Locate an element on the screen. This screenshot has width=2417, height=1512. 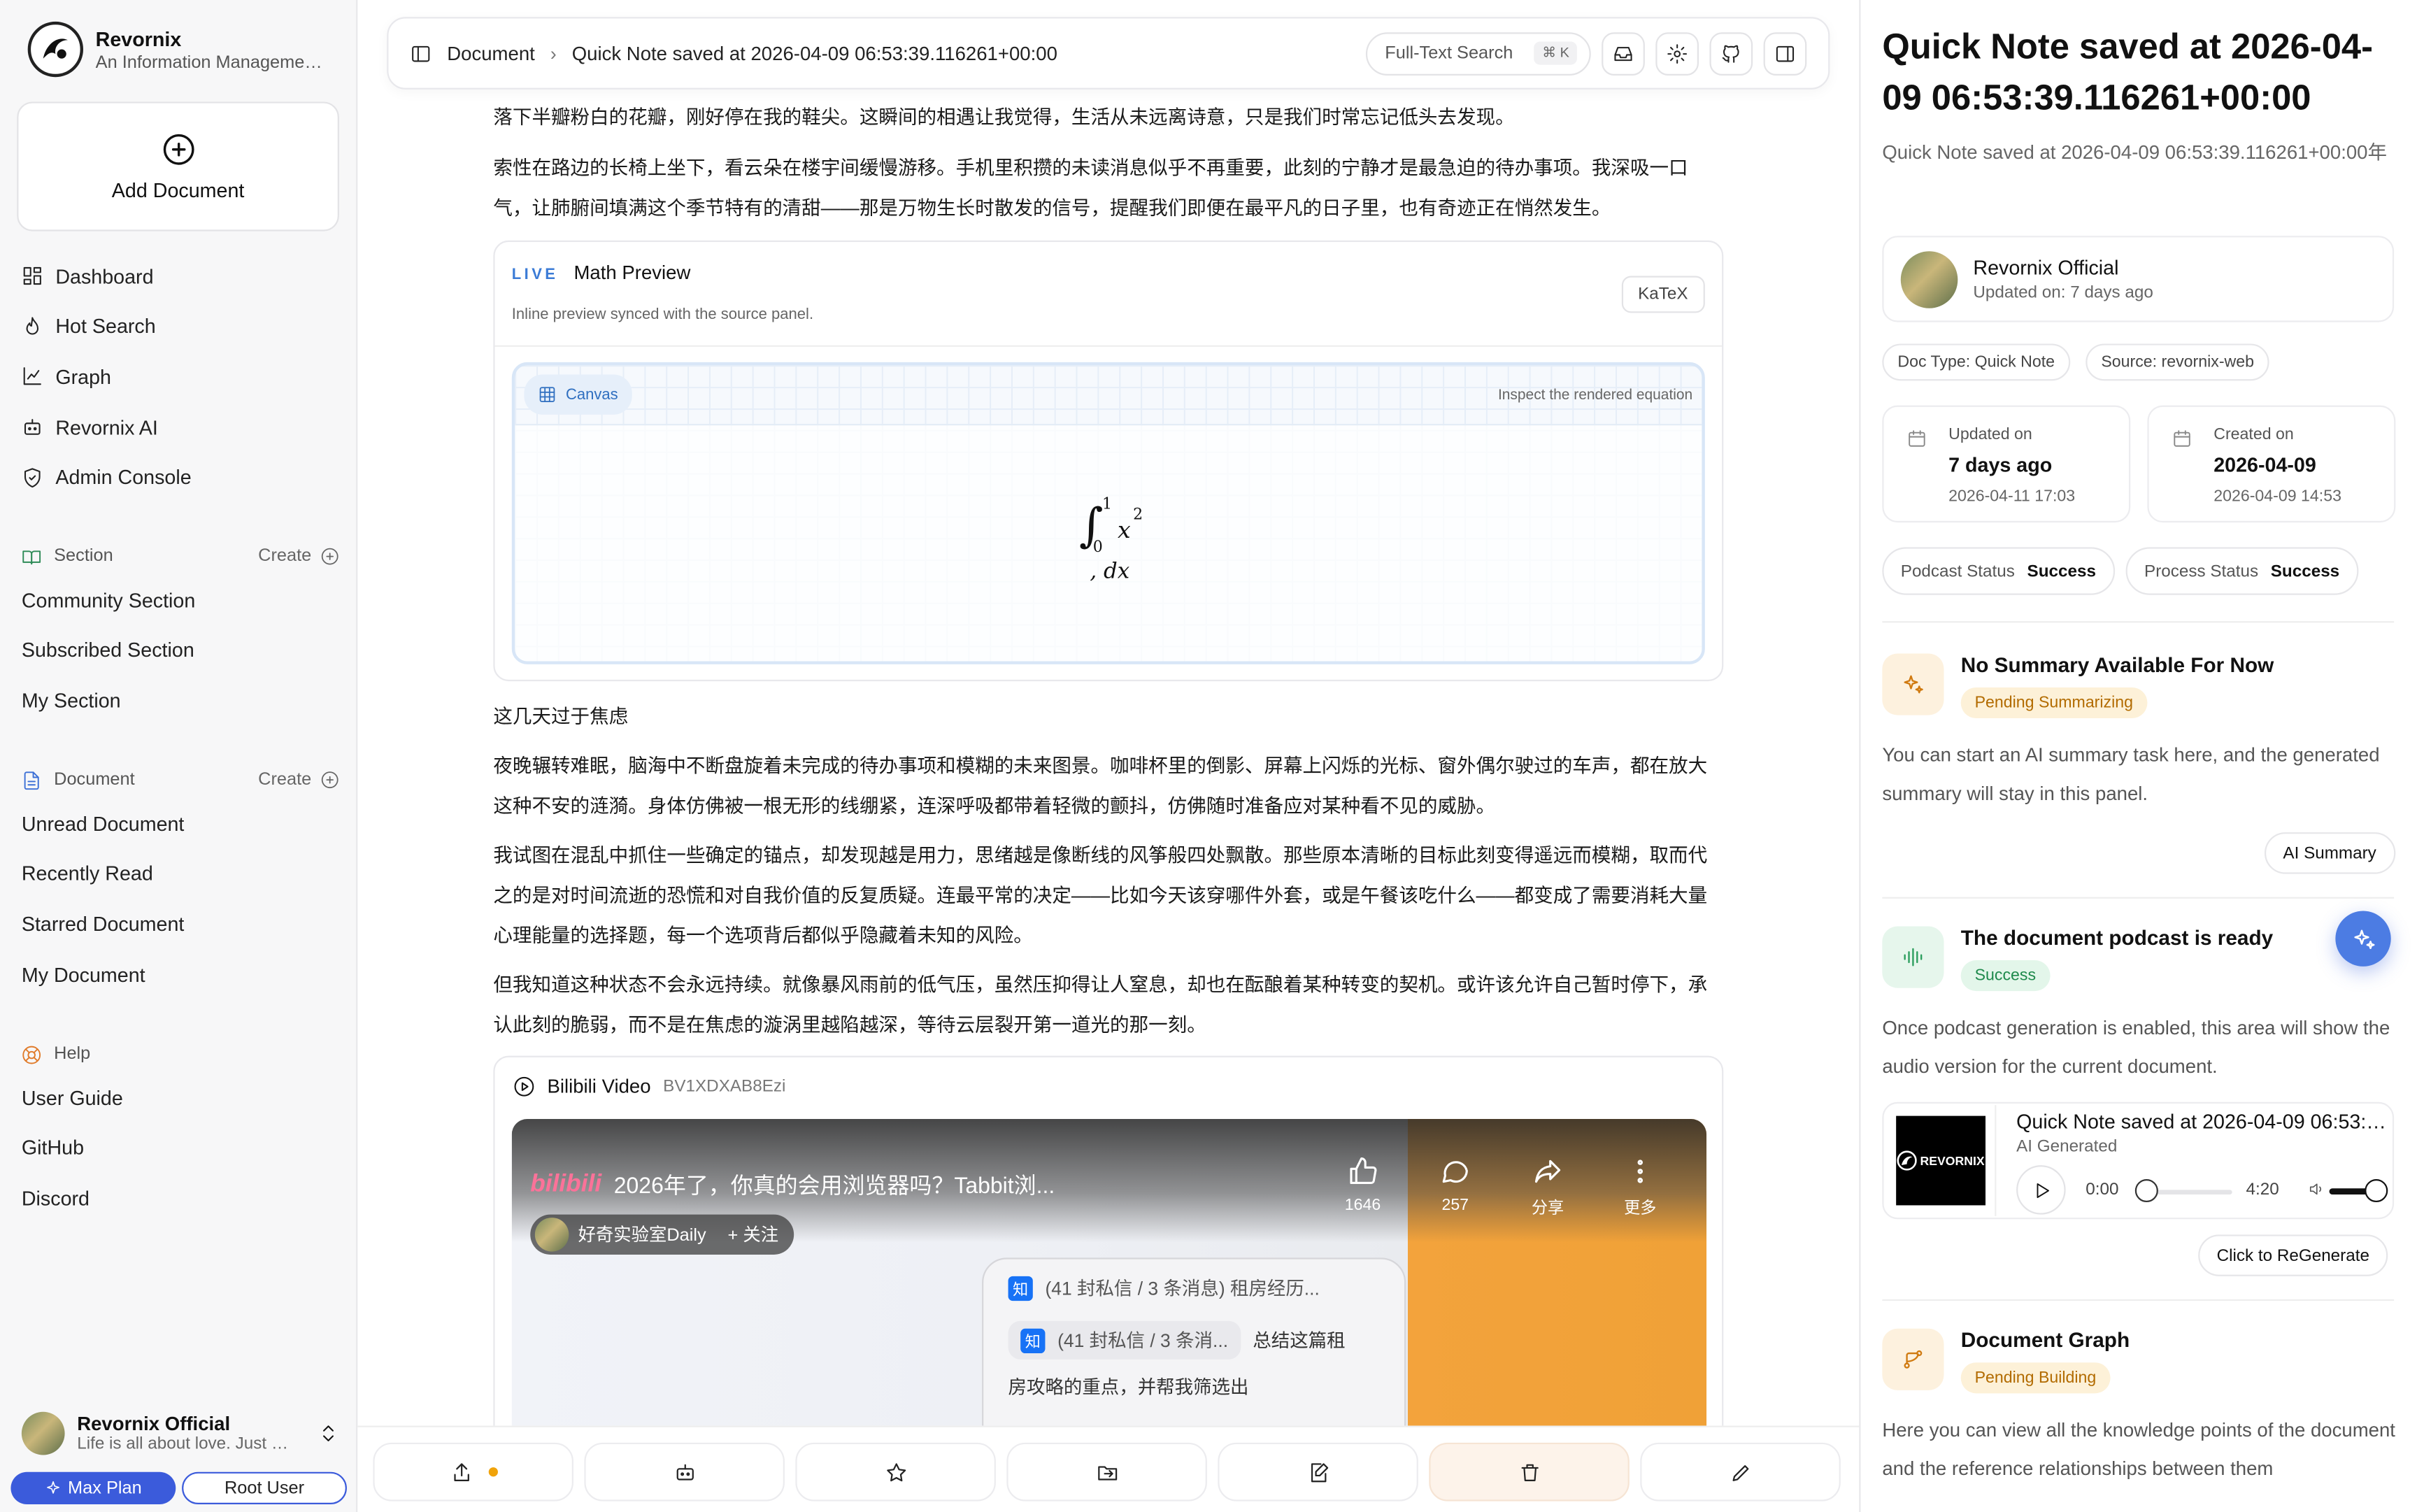
podcast-status-badge: Success is located at coordinates (2005, 976).